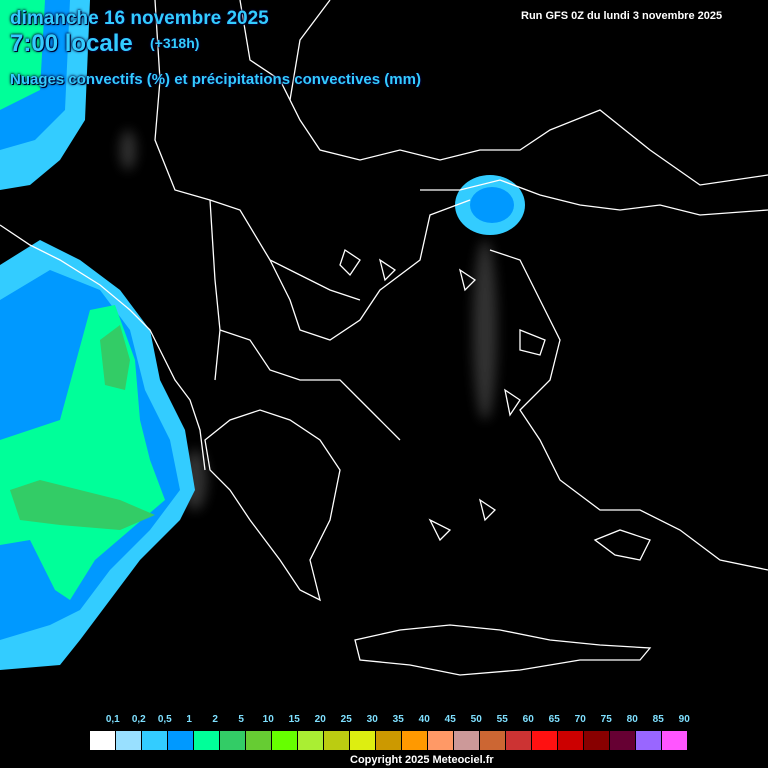 Image resolution: width=768 pixels, height=768 pixels. What do you see at coordinates (112, 719) in the screenshot?
I see `legend-label: 0,1` at bounding box center [112, 719].